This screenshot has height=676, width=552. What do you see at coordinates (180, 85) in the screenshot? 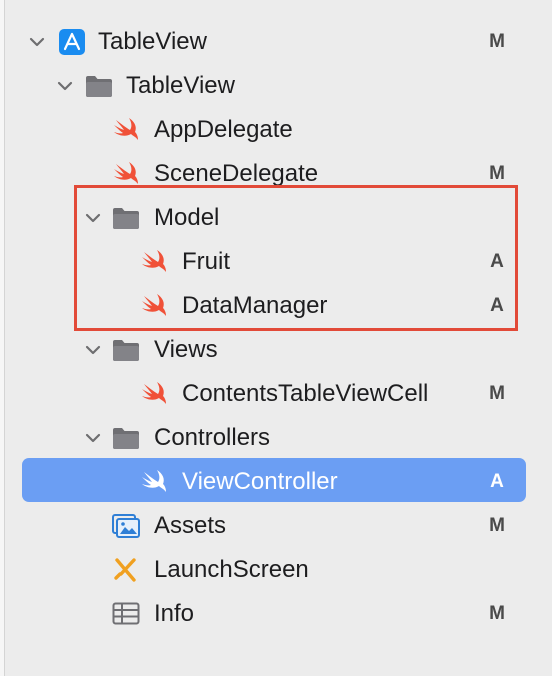
I see `group-label: TableView` at bounding box center [180, 85].